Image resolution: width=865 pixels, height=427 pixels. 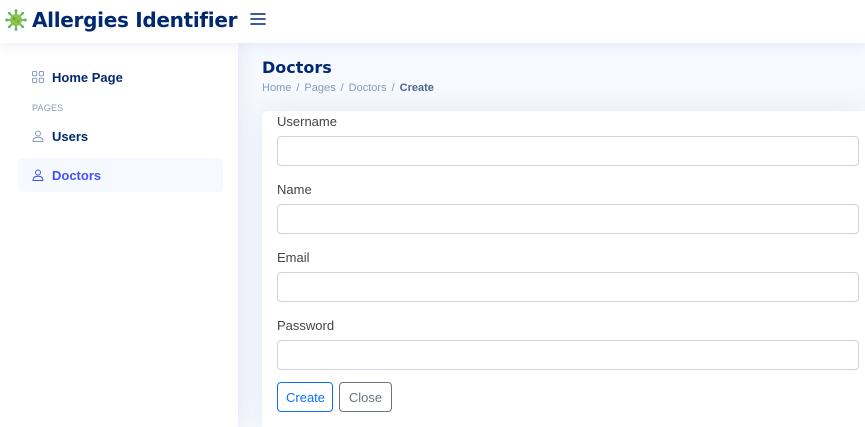 What do you see at coordinates (120, 175) in the screenshot?
I see `sidebar-item-doctors: Doctors` at bounding box center [120, 175].